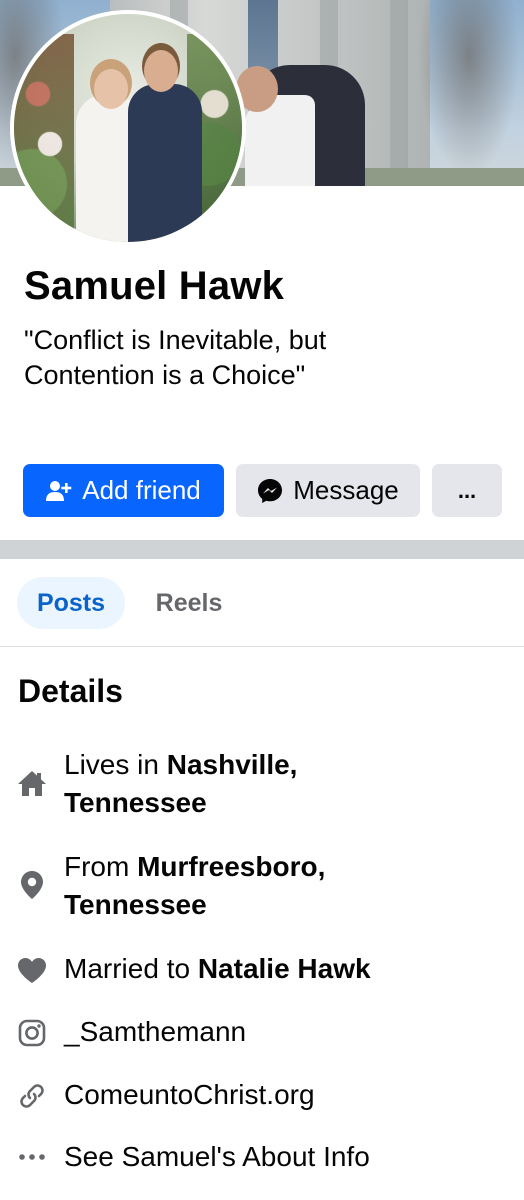  What do you see at coordinates (165, 375) in the screenshot?
I see `profile-bio-line: Contention is a Choice"` at bounding box center [165, 375].